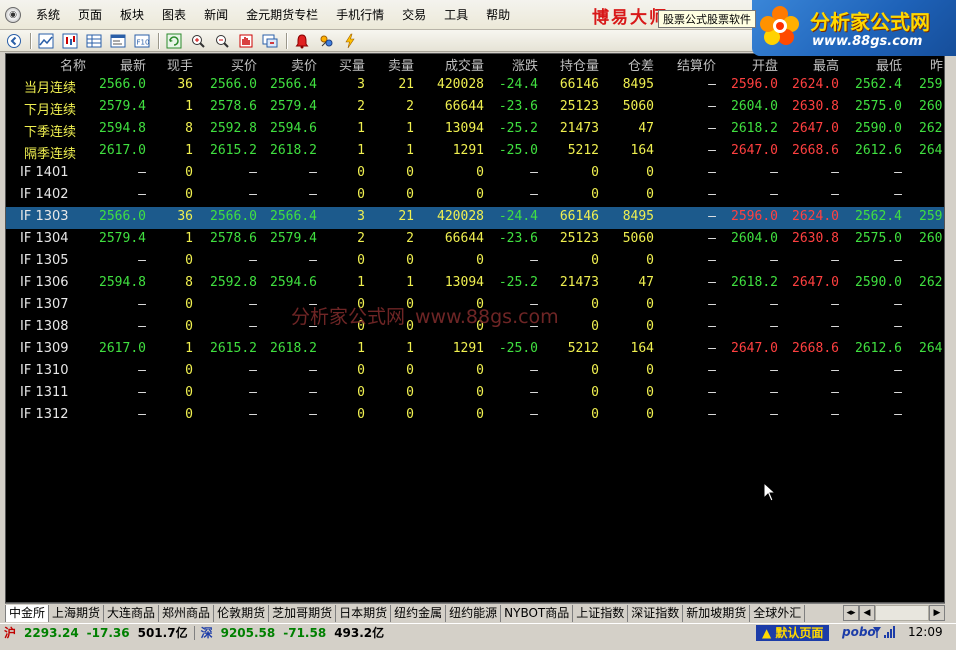 The height and width of the screenshot is (650, 956). I want to click on column-header: 仓差, so click(641, 64).